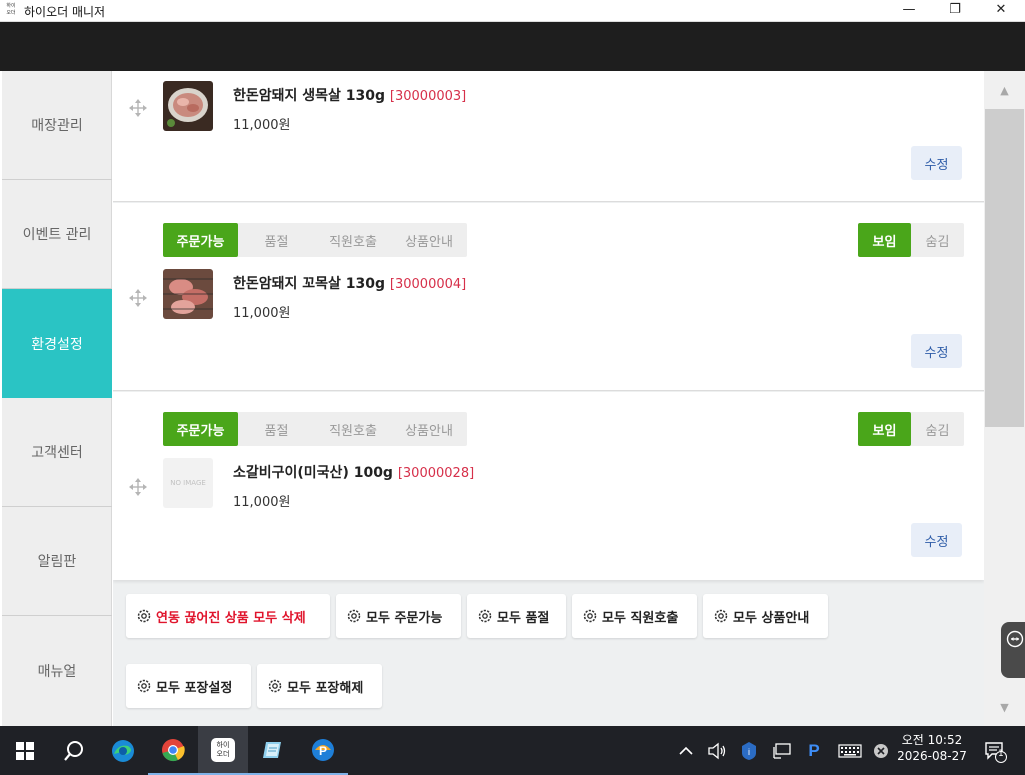 The image size is (1025, 775). What do you see at coordinates (512, 46) in the screenshot?
I see `app-header` at bounding box center [512, 46].